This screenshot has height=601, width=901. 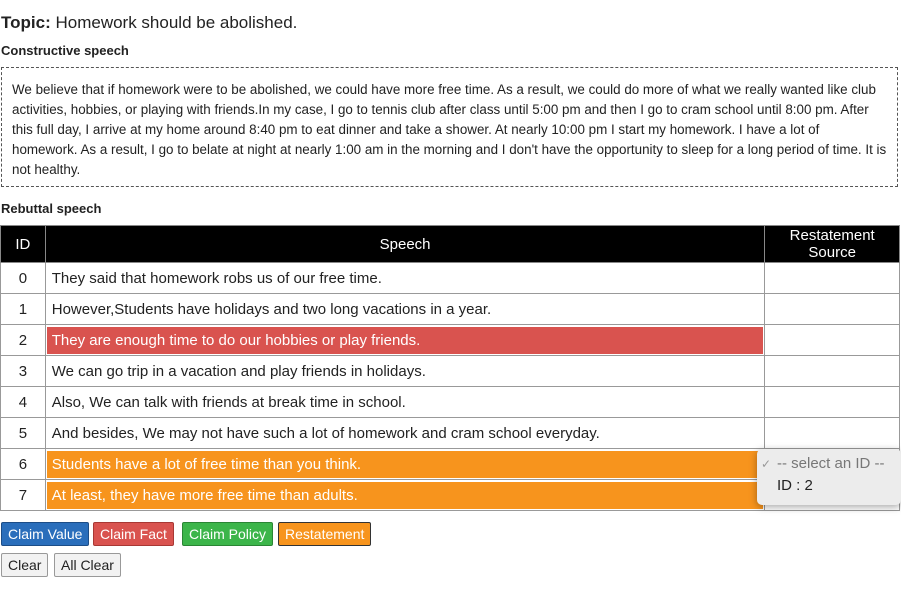 I want to click on checkmark-icon: ✓, so click(x=766, y=464).